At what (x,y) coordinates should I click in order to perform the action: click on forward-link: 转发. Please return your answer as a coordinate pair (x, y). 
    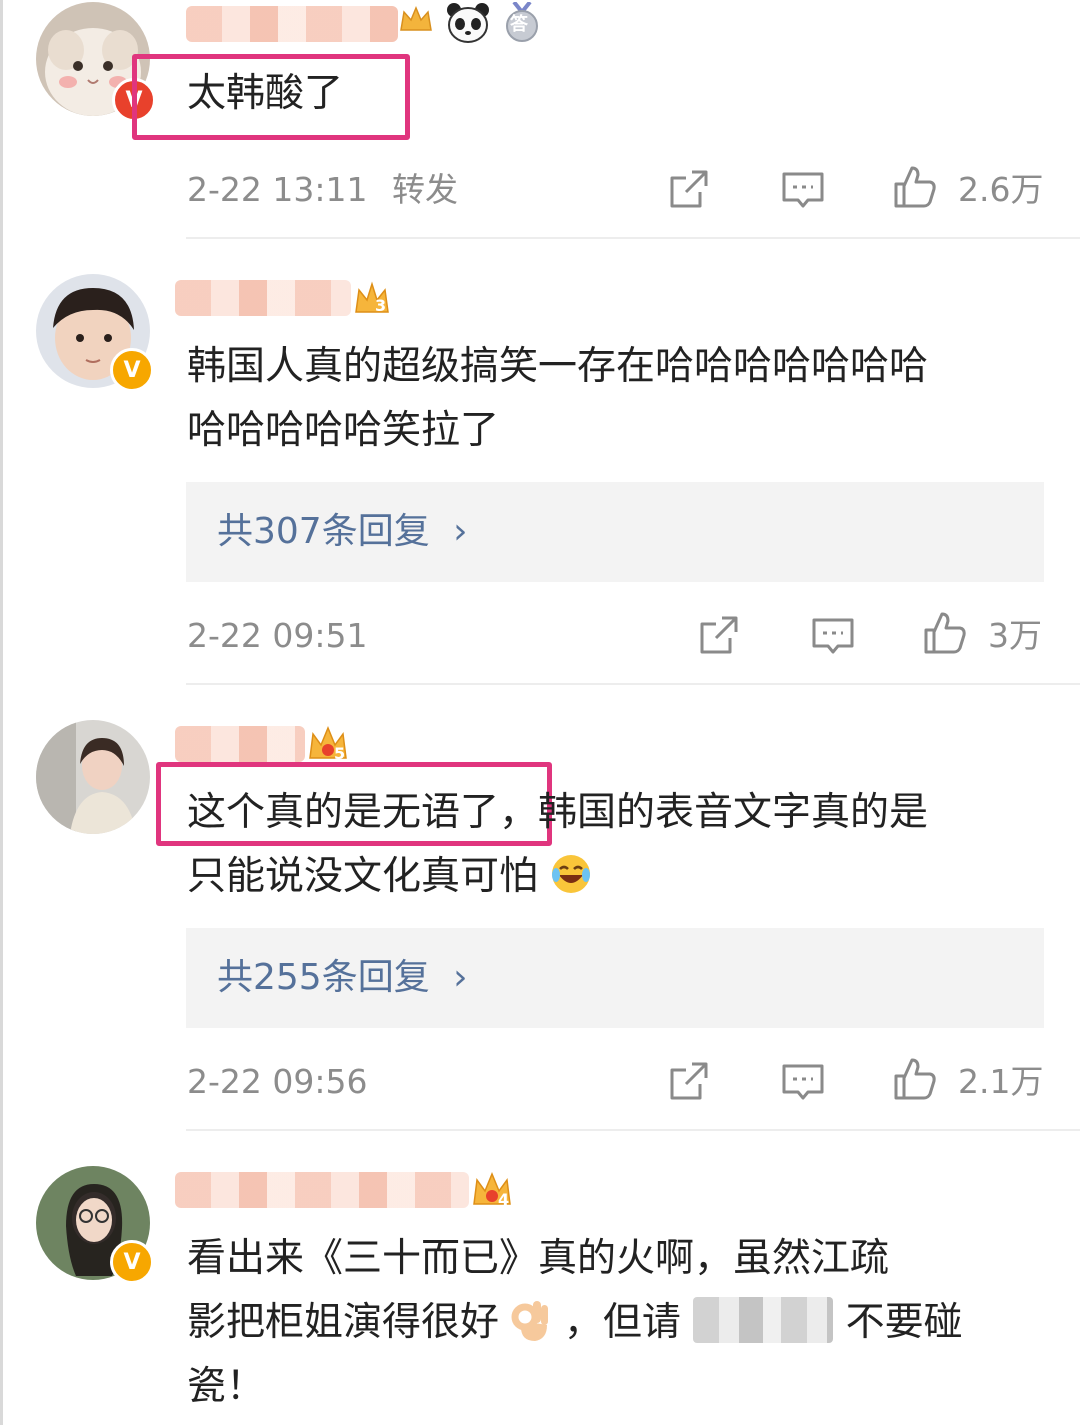
    Looking at the image, I should click on (425, 189).